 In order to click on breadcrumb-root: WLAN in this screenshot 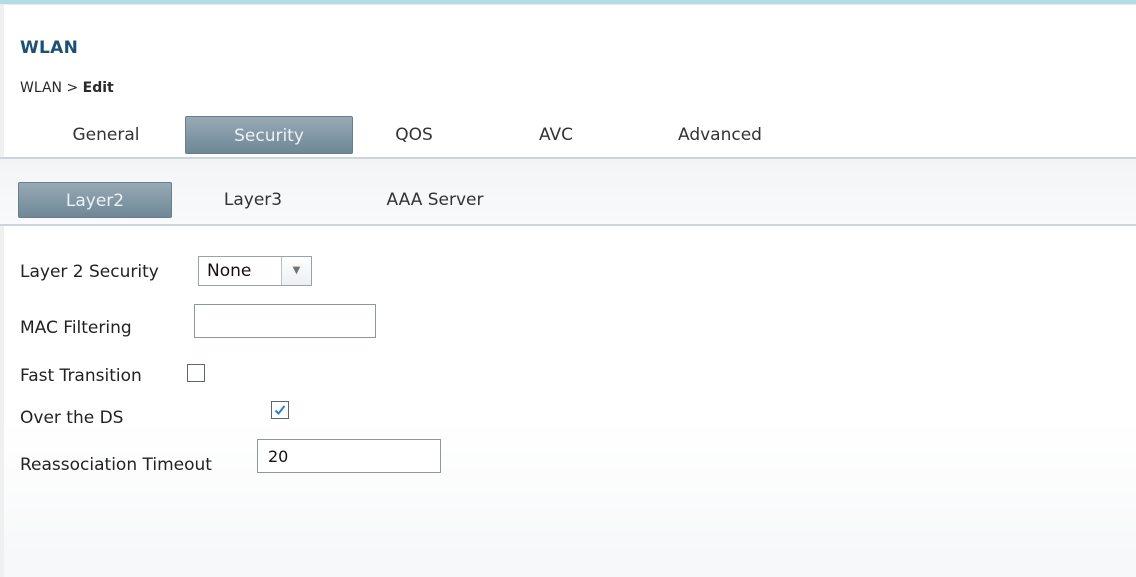, I will do `click(41, 88)`.